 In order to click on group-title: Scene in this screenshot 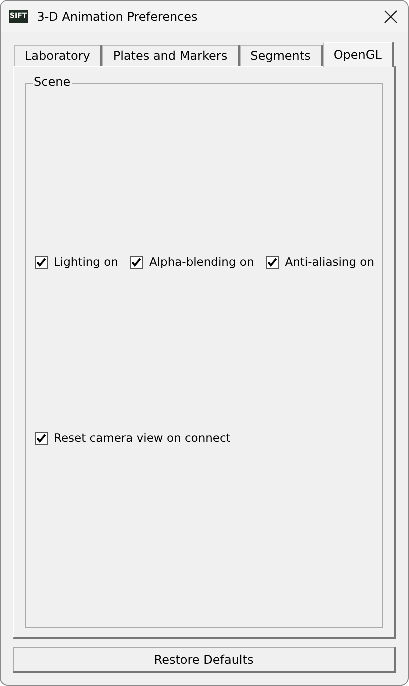, I will do `click(52, 82)`.